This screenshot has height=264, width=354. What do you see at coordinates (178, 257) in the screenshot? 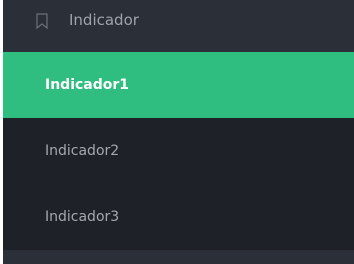
I see `menu-footer-strip` at bounding box center [178, 257].